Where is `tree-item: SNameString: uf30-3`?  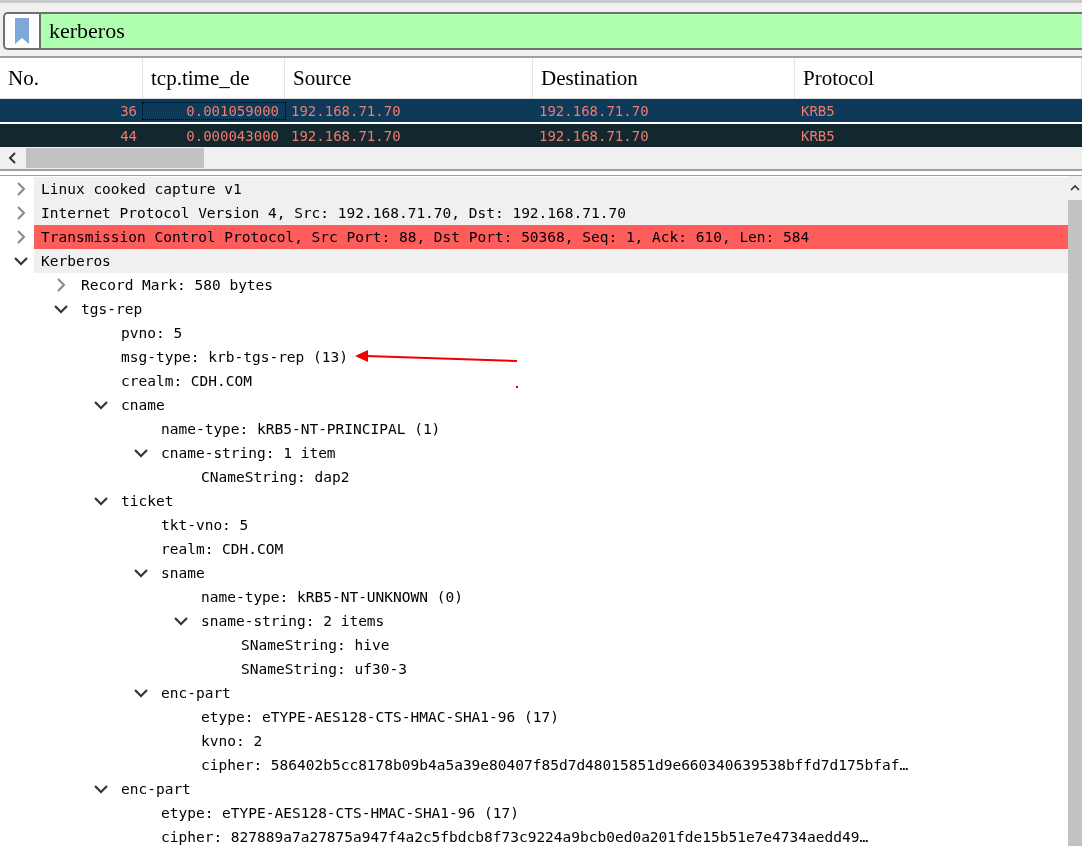
tree-item: SNameString: uf30-3 is located at coordinates (651, 669).